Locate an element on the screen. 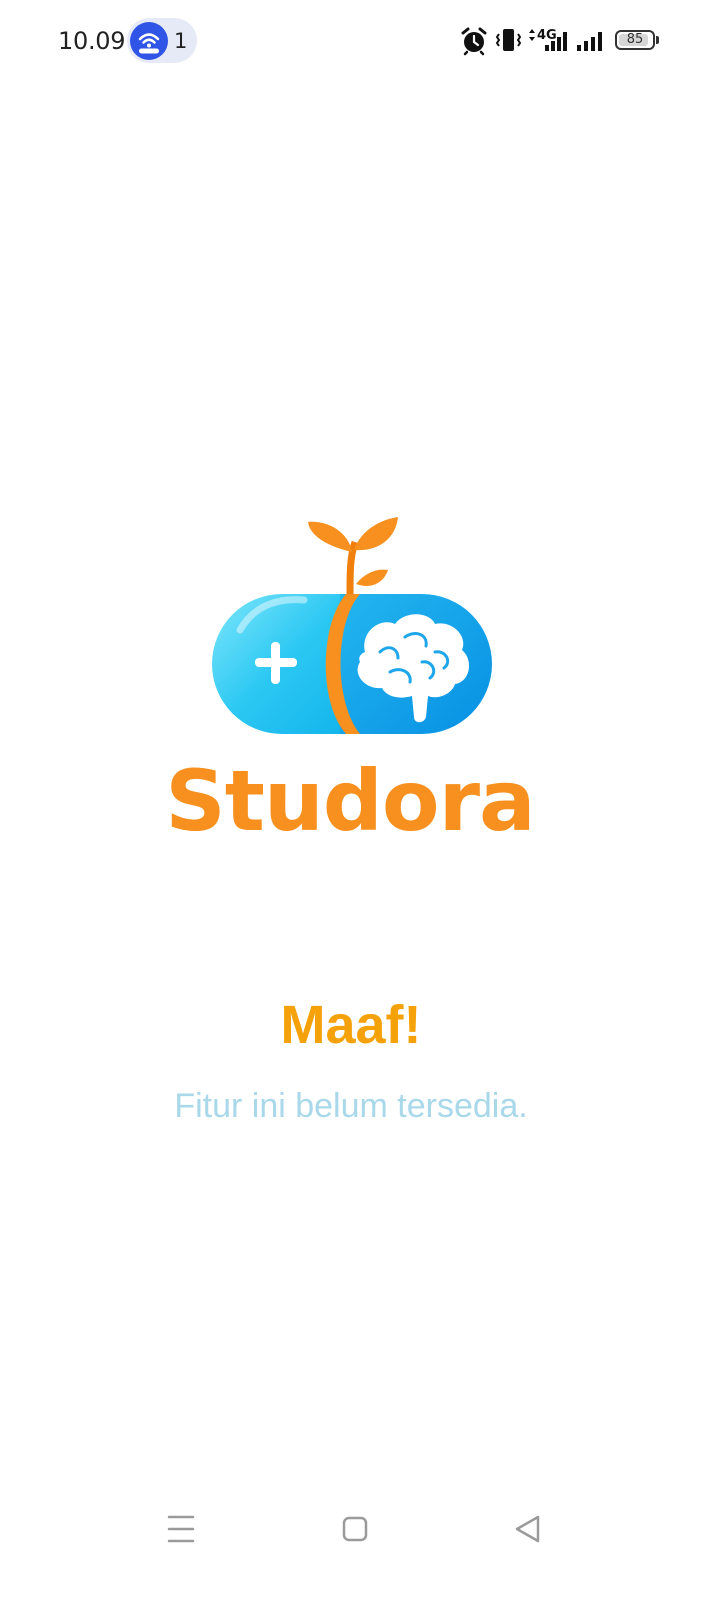  status-time: 10.09 is located at coordinates (92, 41).